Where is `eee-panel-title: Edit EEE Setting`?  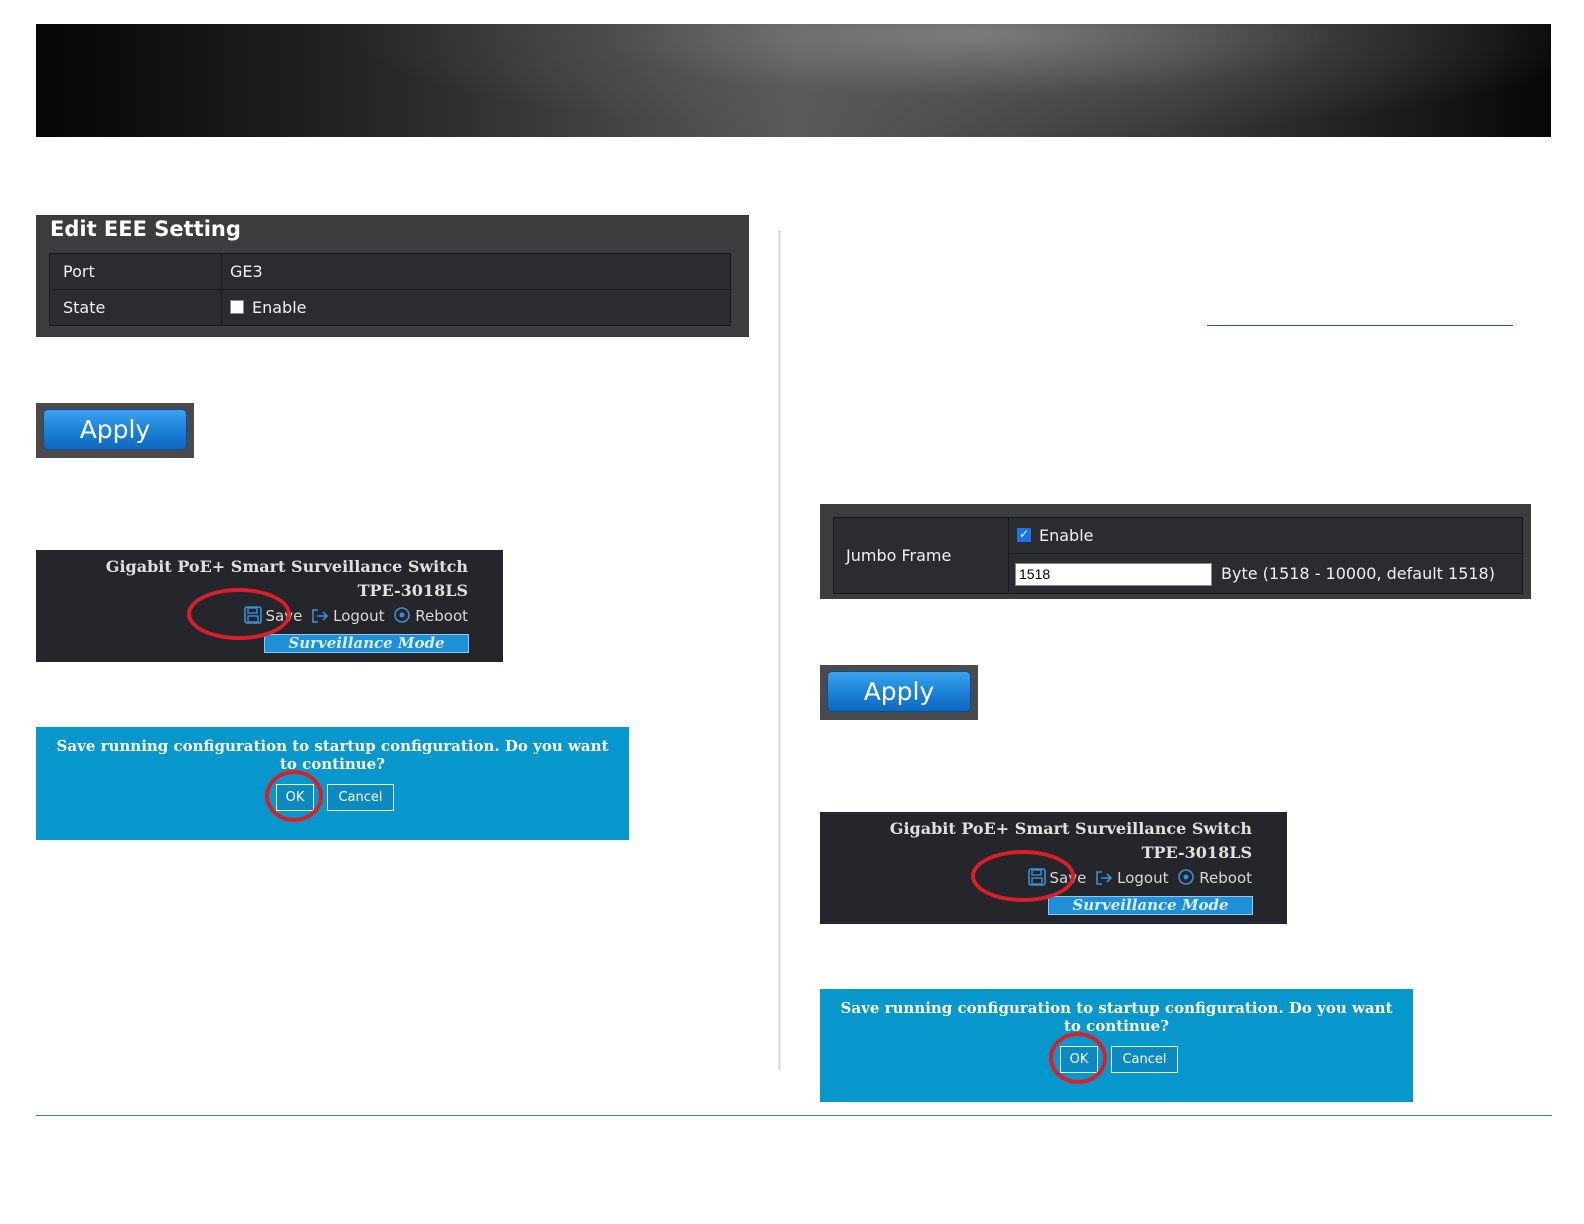 eee-panel-title: Edit EEE Setting is located at coordinates (145, 229).